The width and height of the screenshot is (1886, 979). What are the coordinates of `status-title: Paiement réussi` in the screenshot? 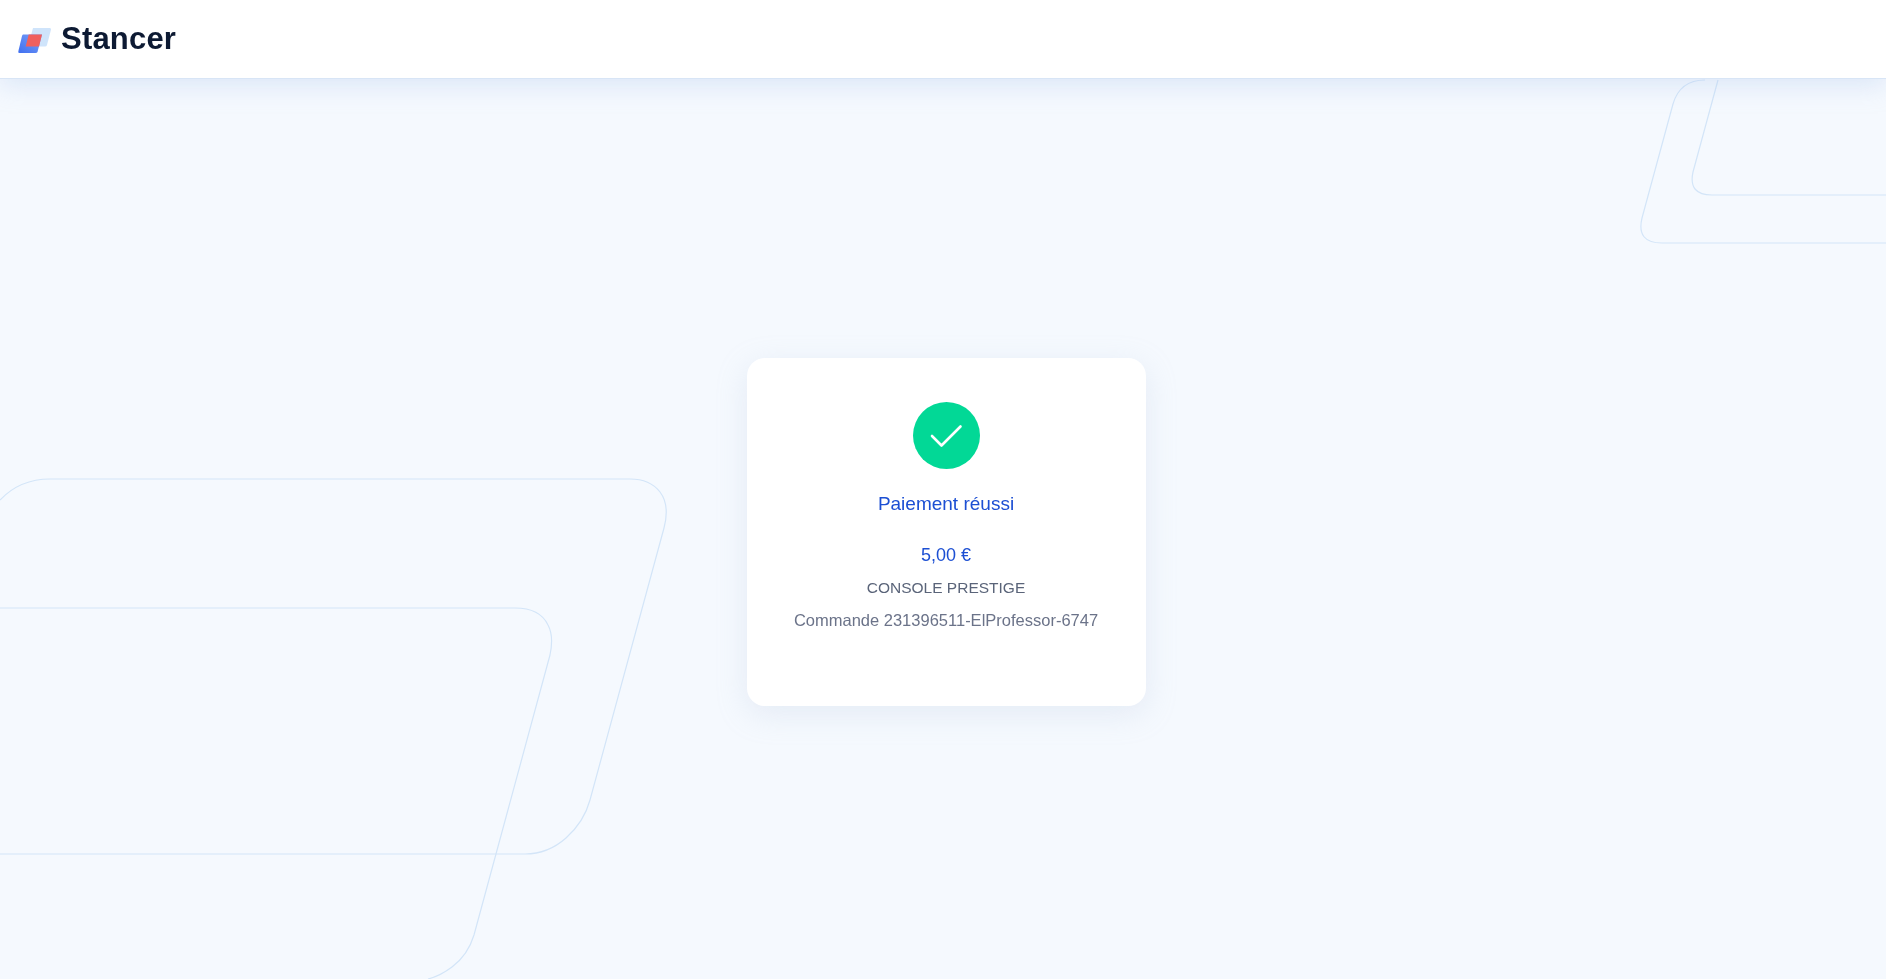 It's located at (946, 504).